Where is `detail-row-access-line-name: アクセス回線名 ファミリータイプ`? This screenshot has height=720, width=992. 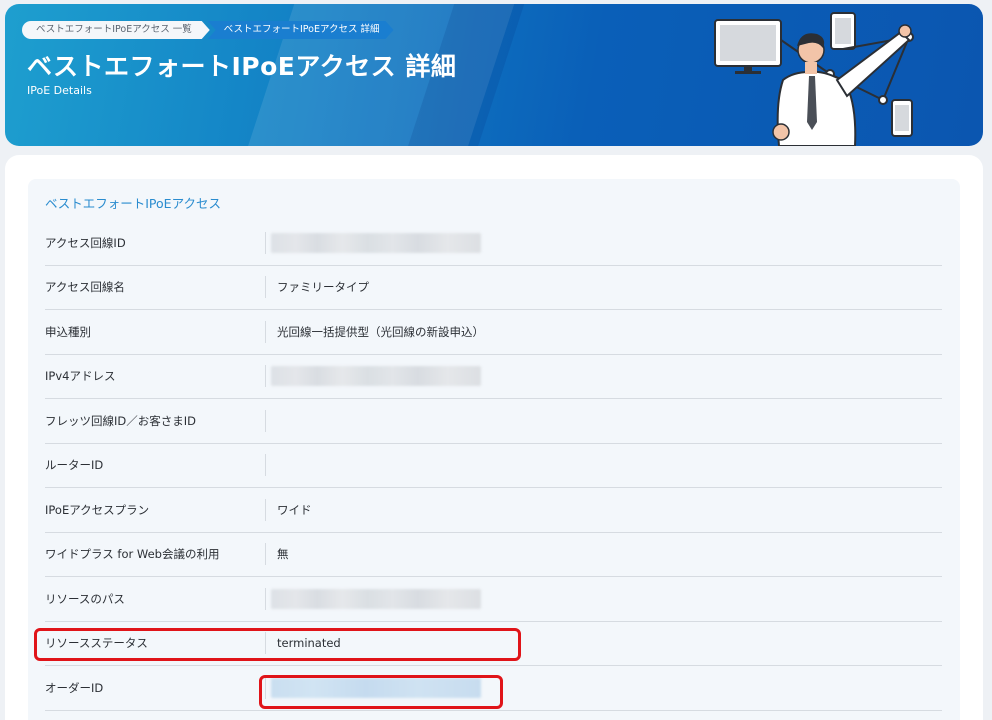 detail-row-access-line-name: アクセス回線名 ファミリータイプ is located at coordinates (493, 288).